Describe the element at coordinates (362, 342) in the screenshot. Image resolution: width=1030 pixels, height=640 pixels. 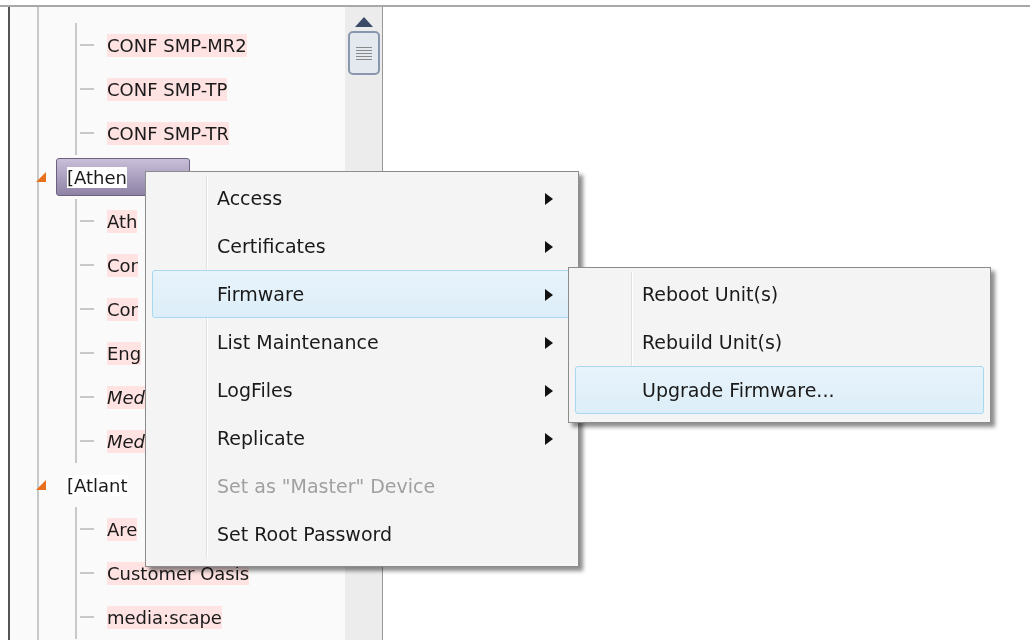
I see `menu-item: List Maintenance` at that location.